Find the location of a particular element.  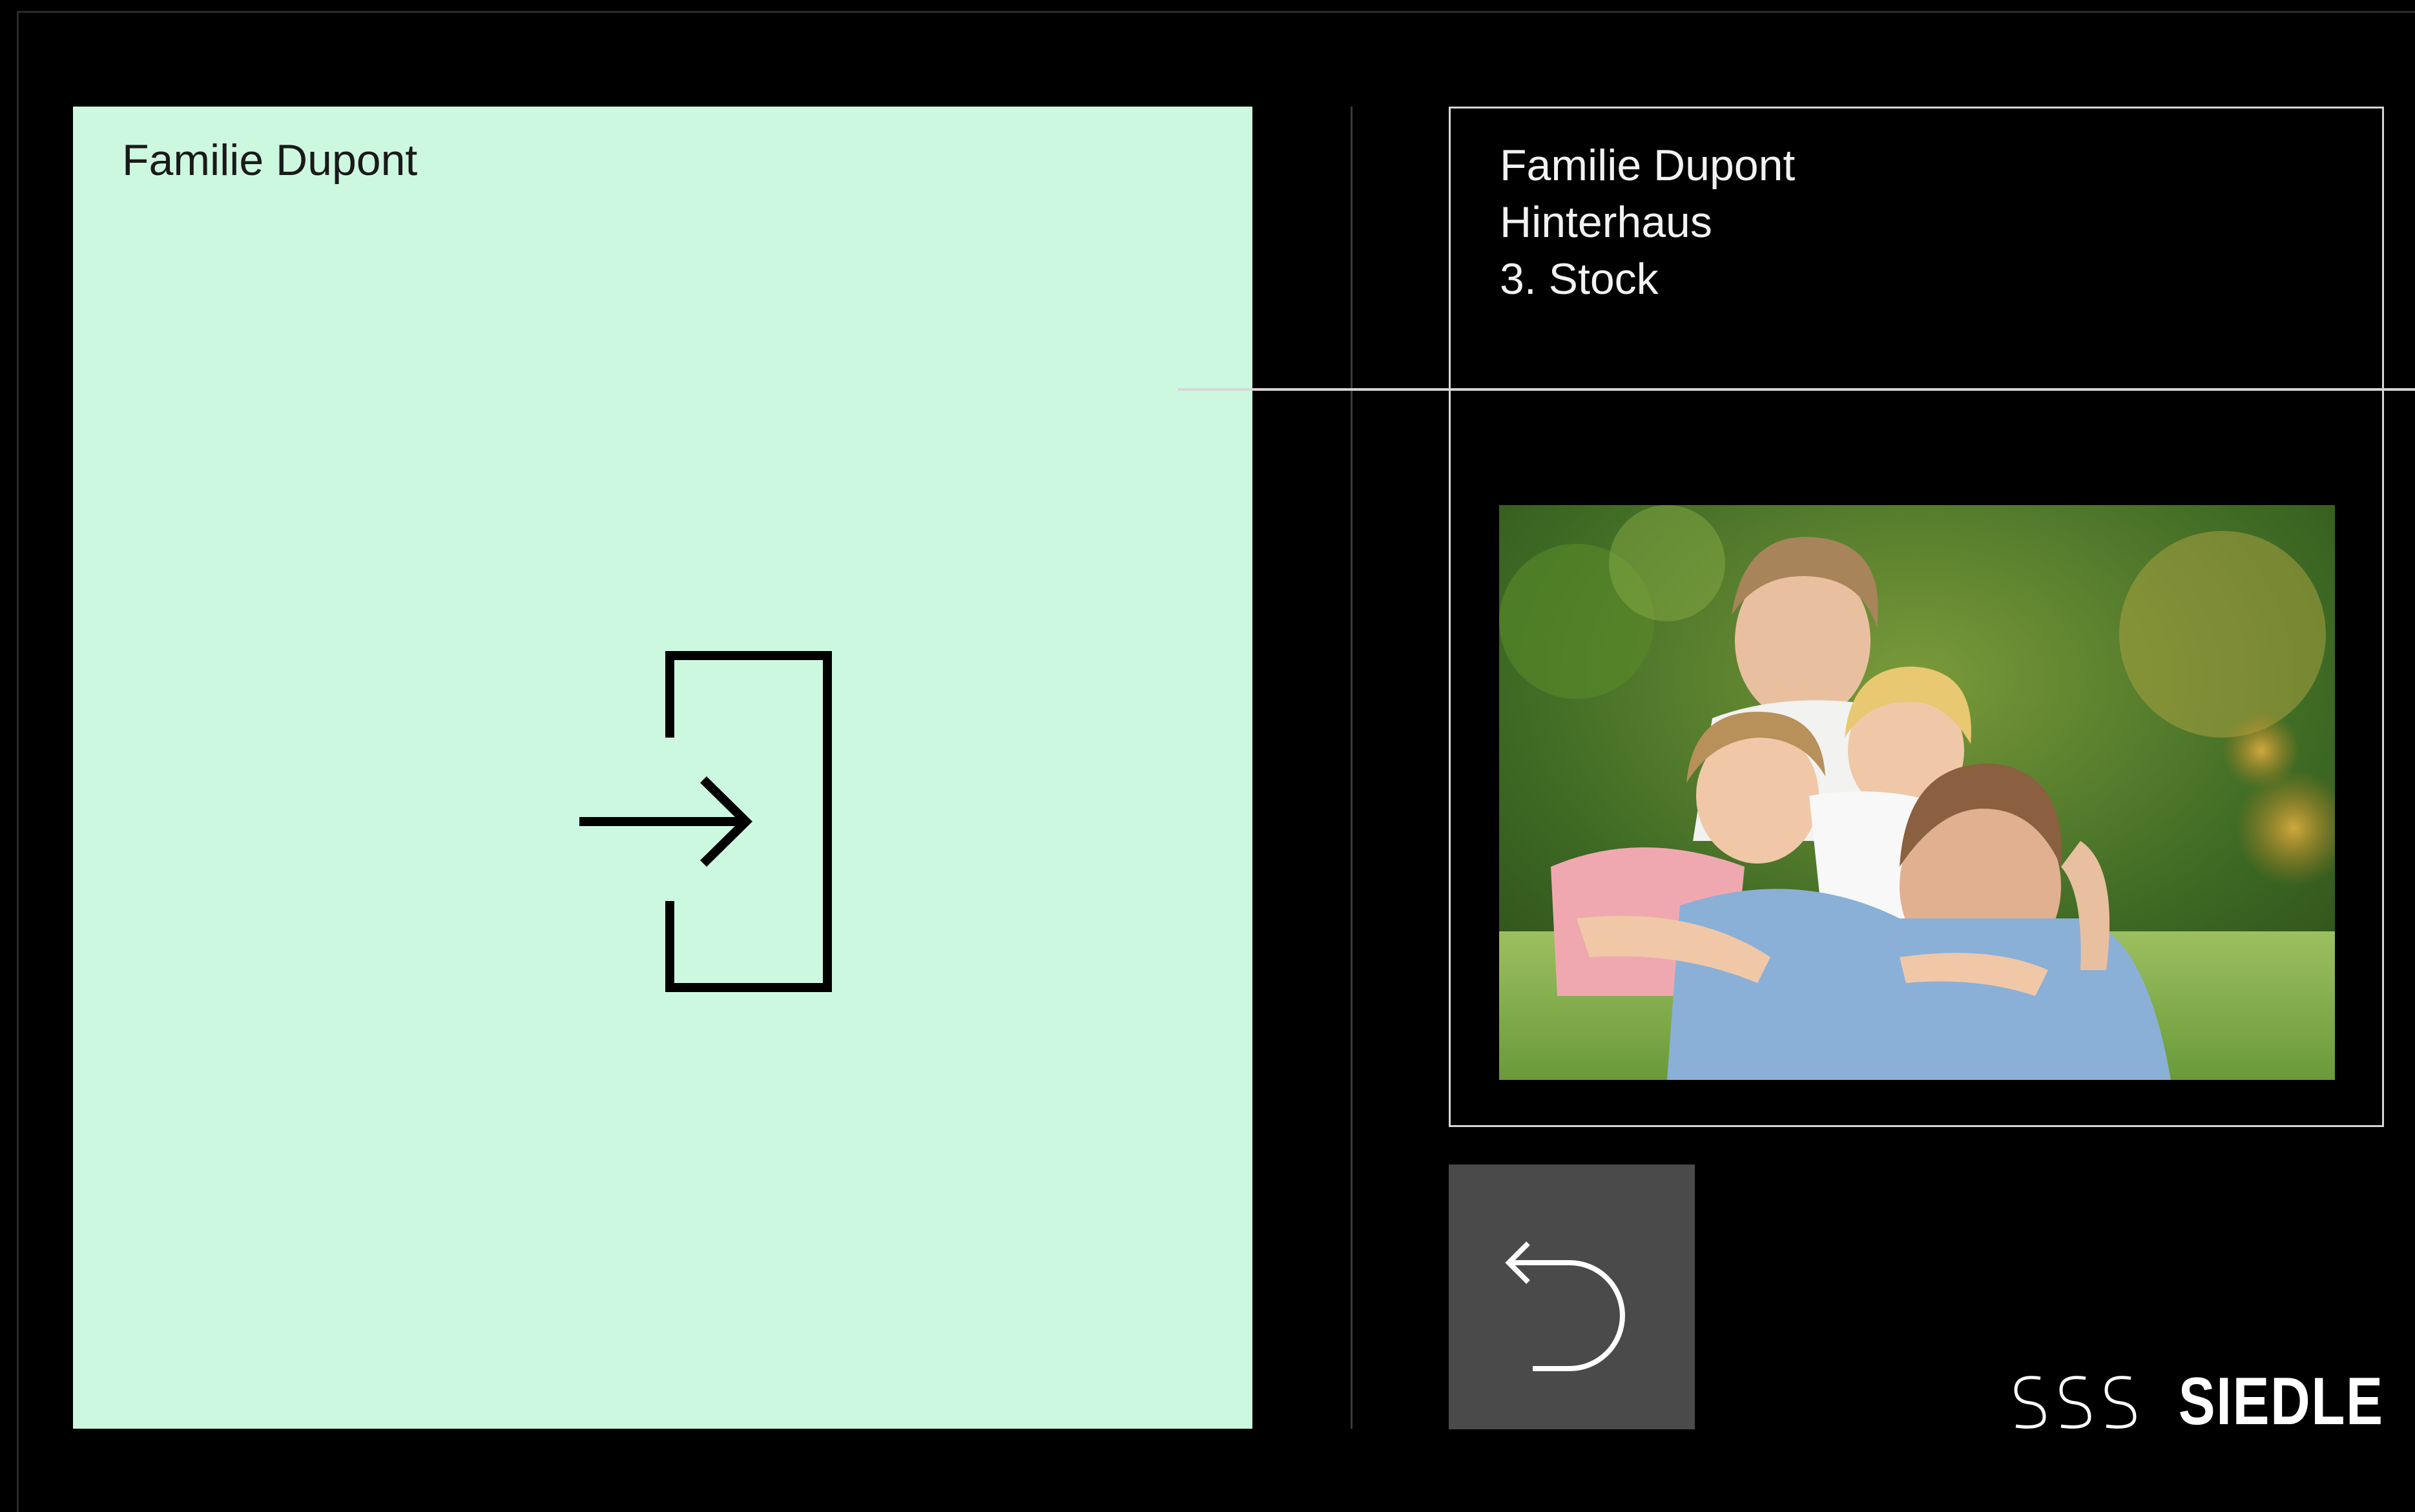

siedle-logo: SIEDLE is located at coordinates (2195, 1401).